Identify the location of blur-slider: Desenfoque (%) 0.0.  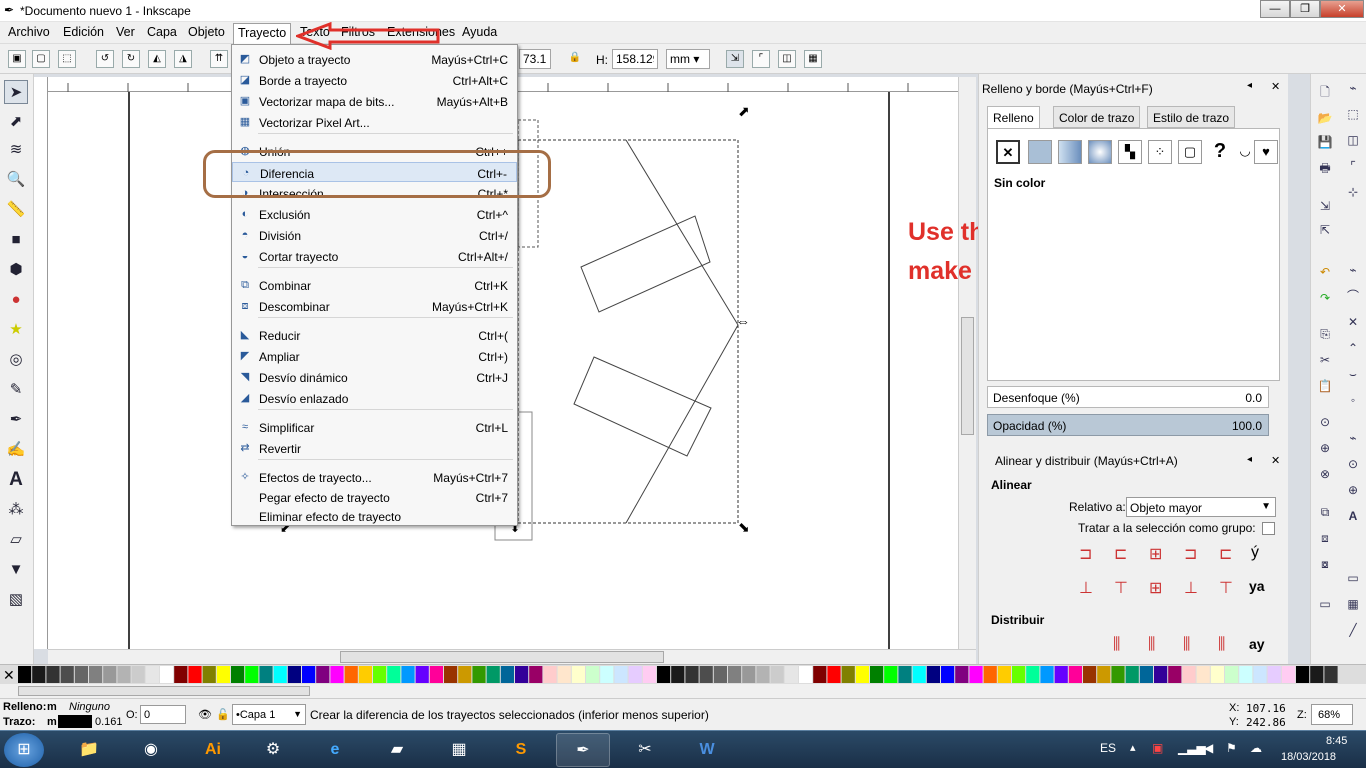
(1128, 397).